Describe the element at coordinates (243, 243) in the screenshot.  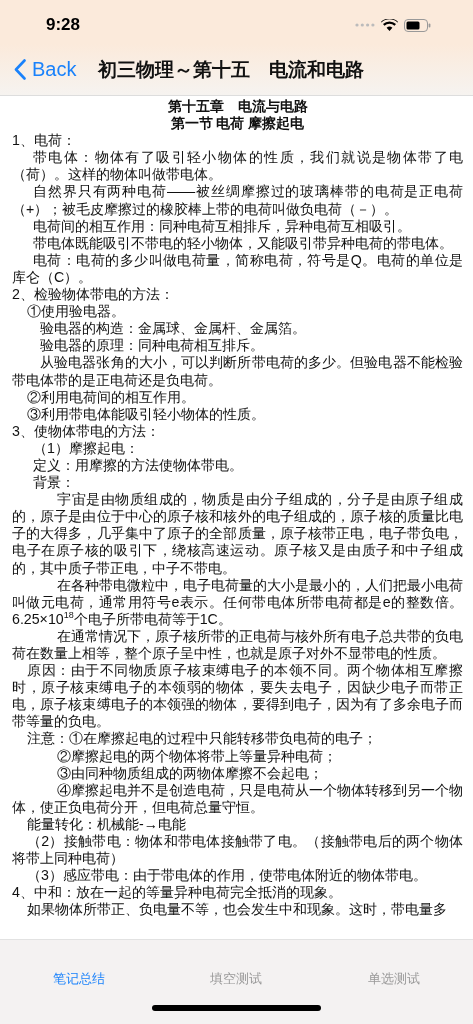
I see `paragraph: 带电体既能吸引不带电的轻小物体，又能吸引带异种电荷的带电体。` at that location.